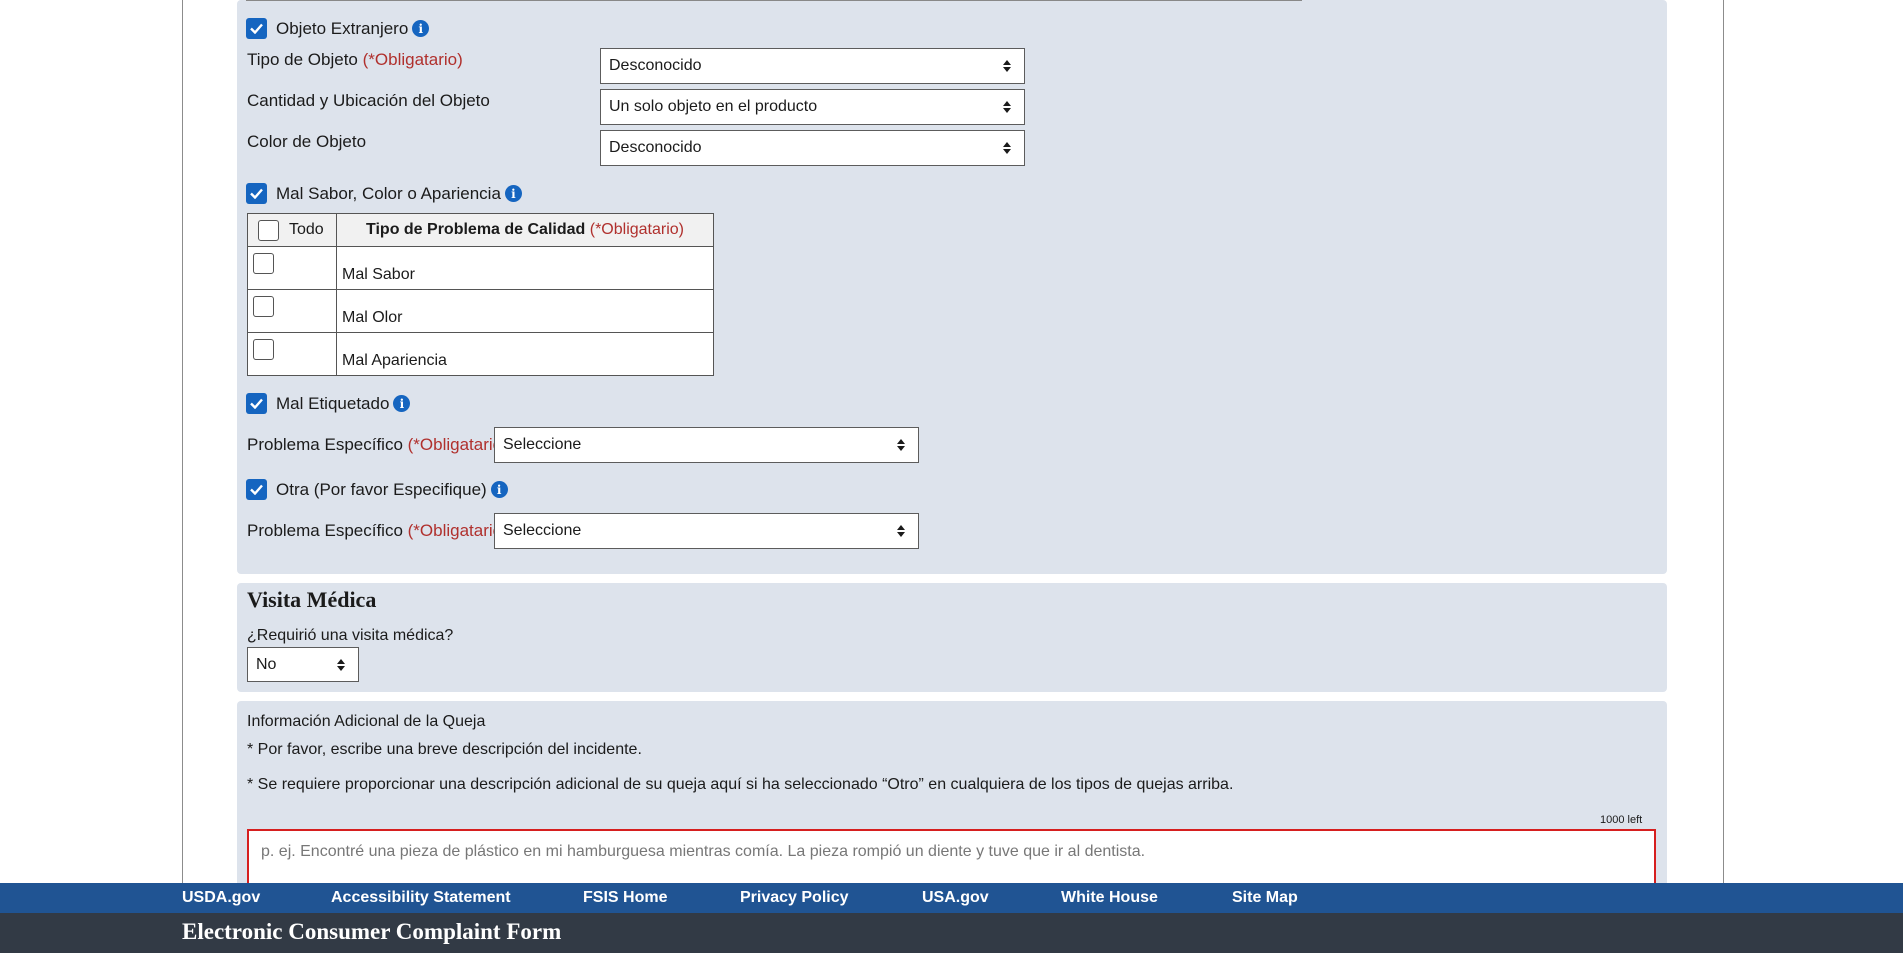 This screenshot has width=1903, height=953. Describe the element at coordinates (1621, 820) in the screenshot. I see `char-counter: 1000 left` at that location.